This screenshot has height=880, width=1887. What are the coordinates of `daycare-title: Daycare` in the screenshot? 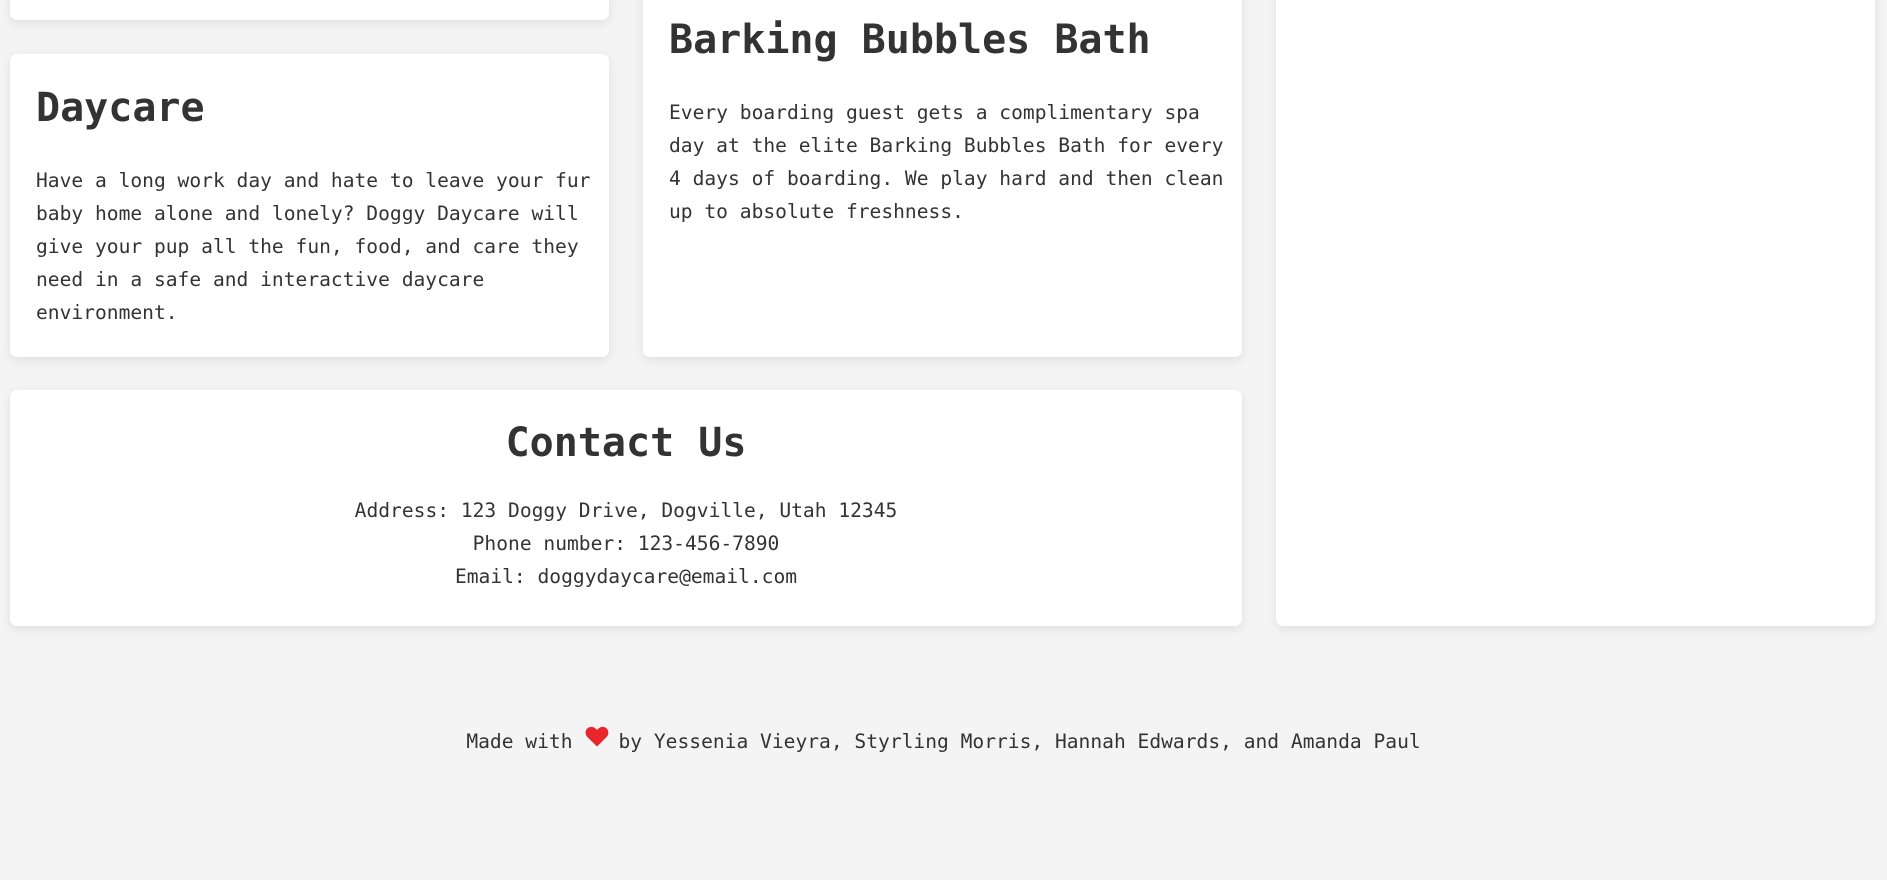 It's located at (120, 108).